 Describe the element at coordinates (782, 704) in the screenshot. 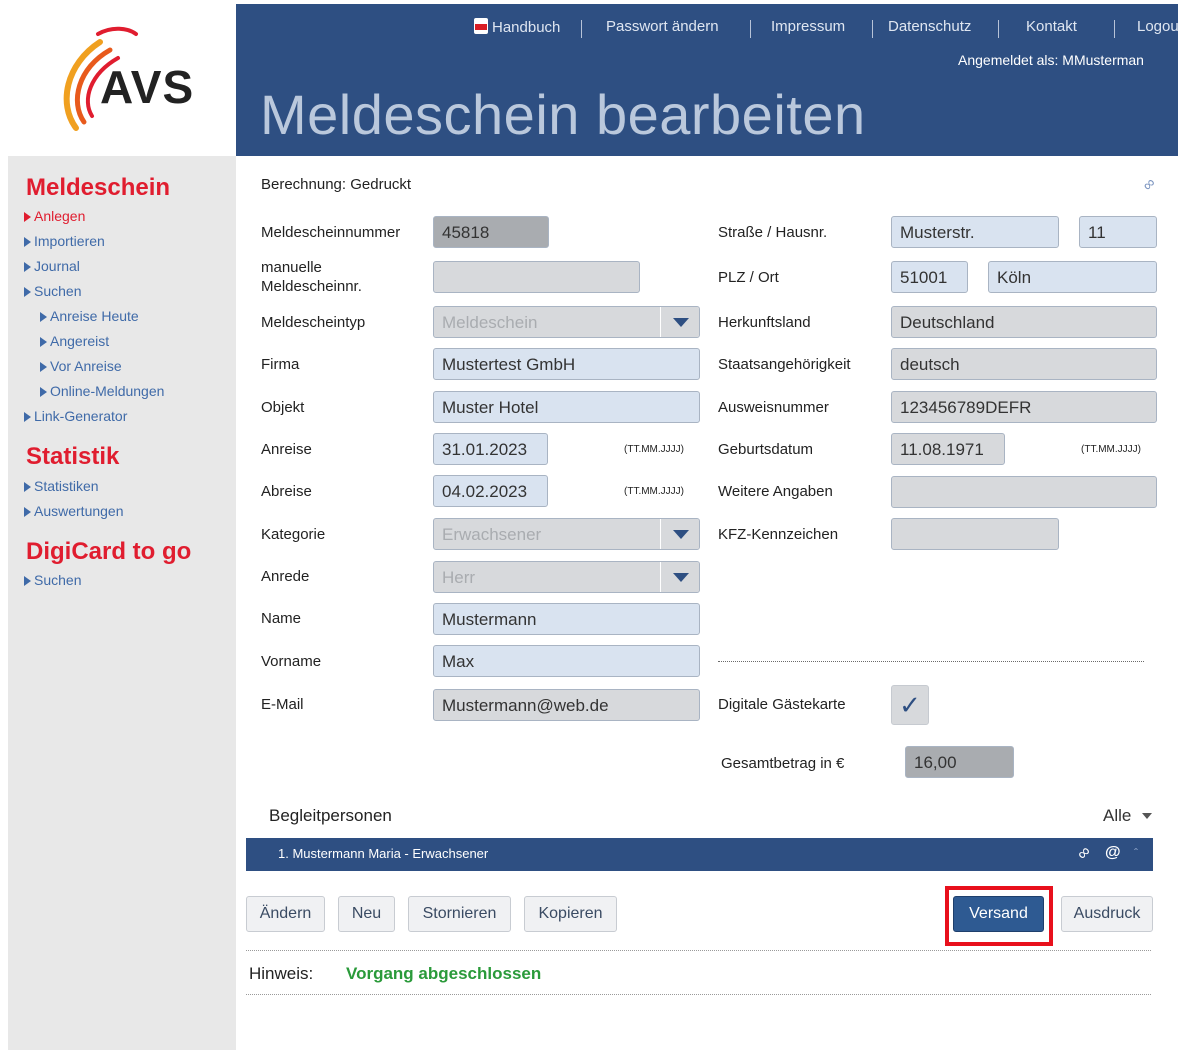

I see `label-digitale-gaestekarte: Digitale Gästekarte` at that location.